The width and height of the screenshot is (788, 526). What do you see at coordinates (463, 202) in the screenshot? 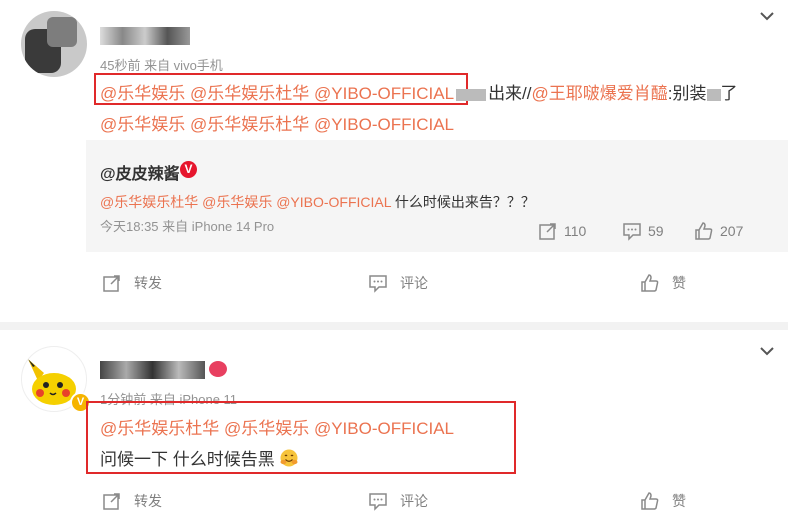
I see `quoted-body: 什么时候出来告？？？` at bounding box center [463, 202].